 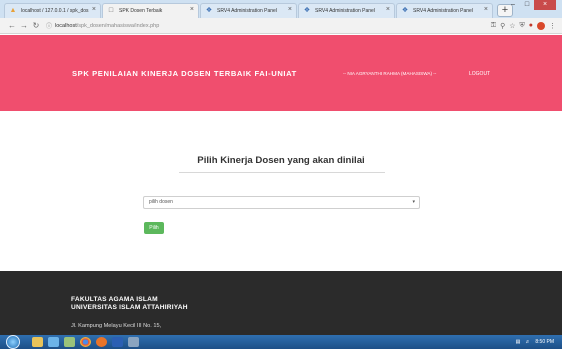 I want to click on tab-srv4-2: ❖ SRV4 Administration Panel ×, so click(x=346, y=10).